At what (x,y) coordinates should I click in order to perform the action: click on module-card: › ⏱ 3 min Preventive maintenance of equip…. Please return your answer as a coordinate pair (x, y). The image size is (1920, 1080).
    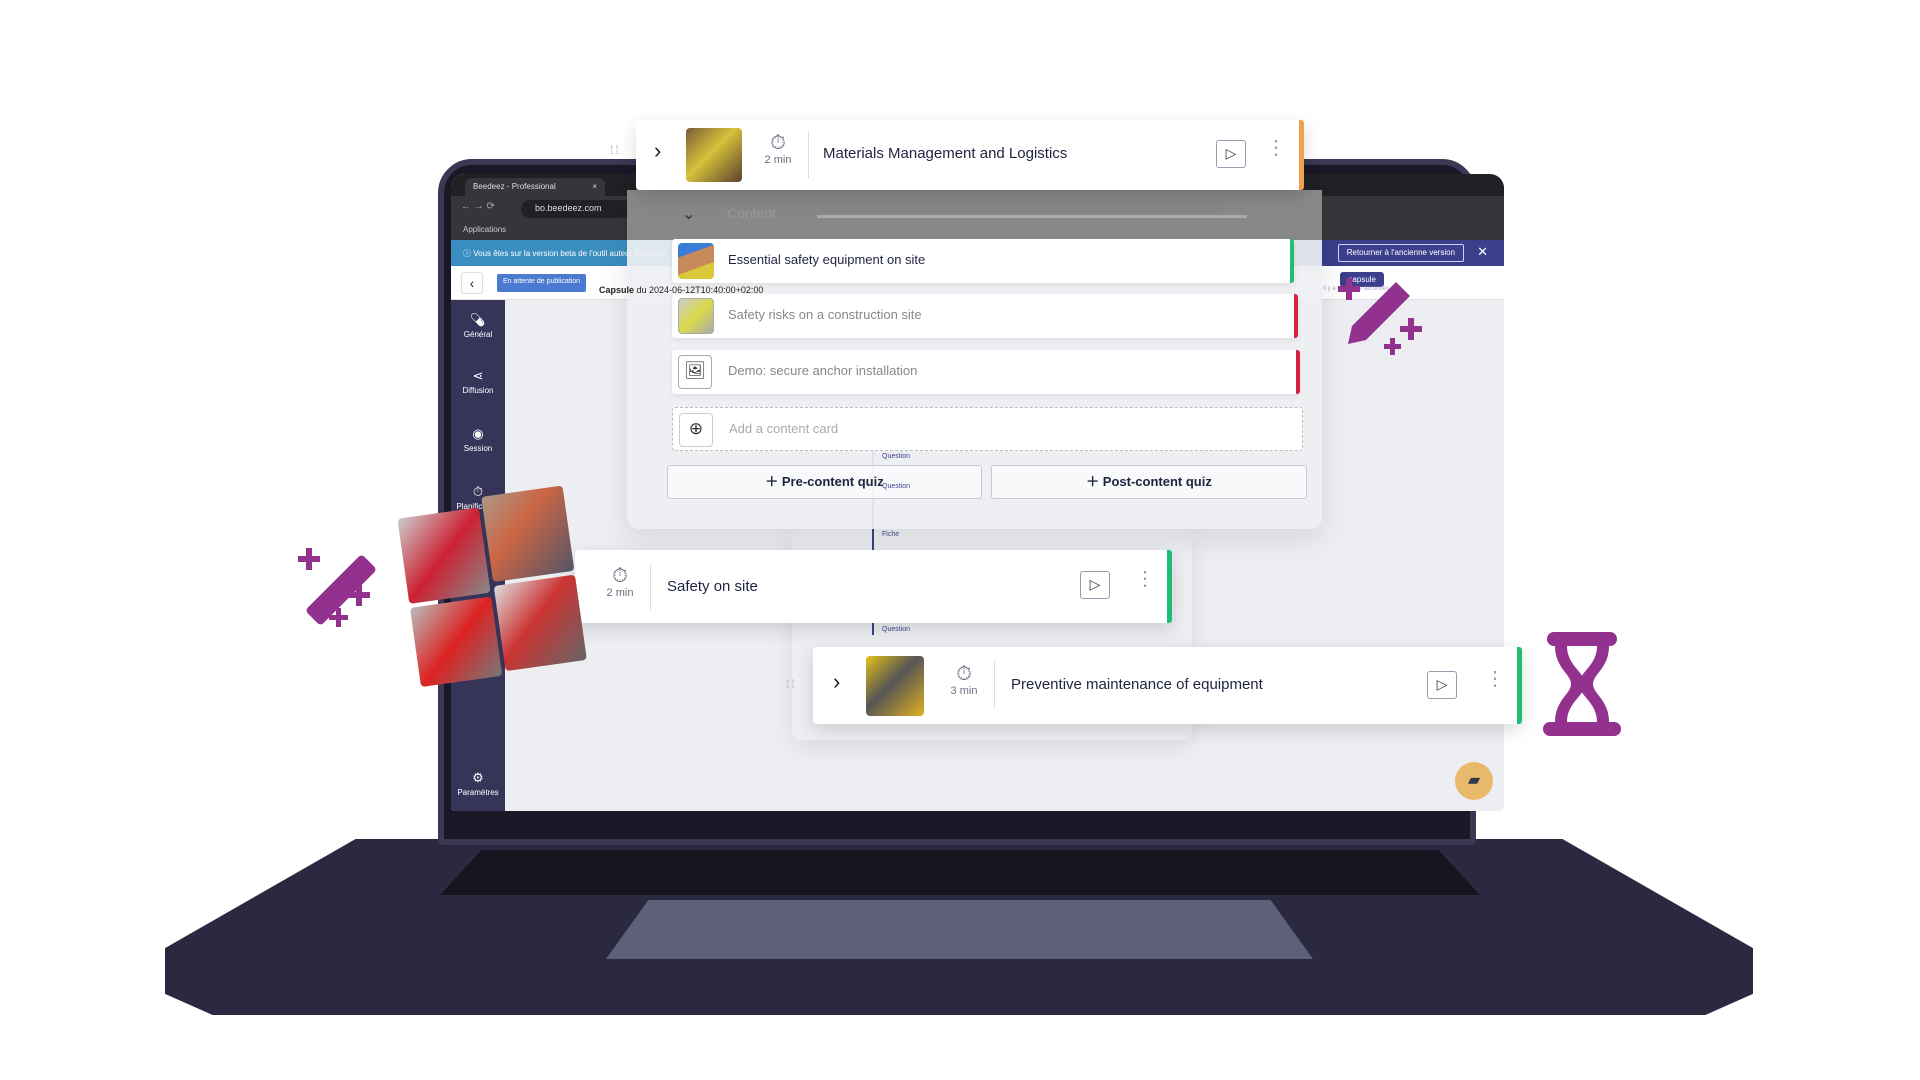
    Looking at the image, I should click on (1167, 685).